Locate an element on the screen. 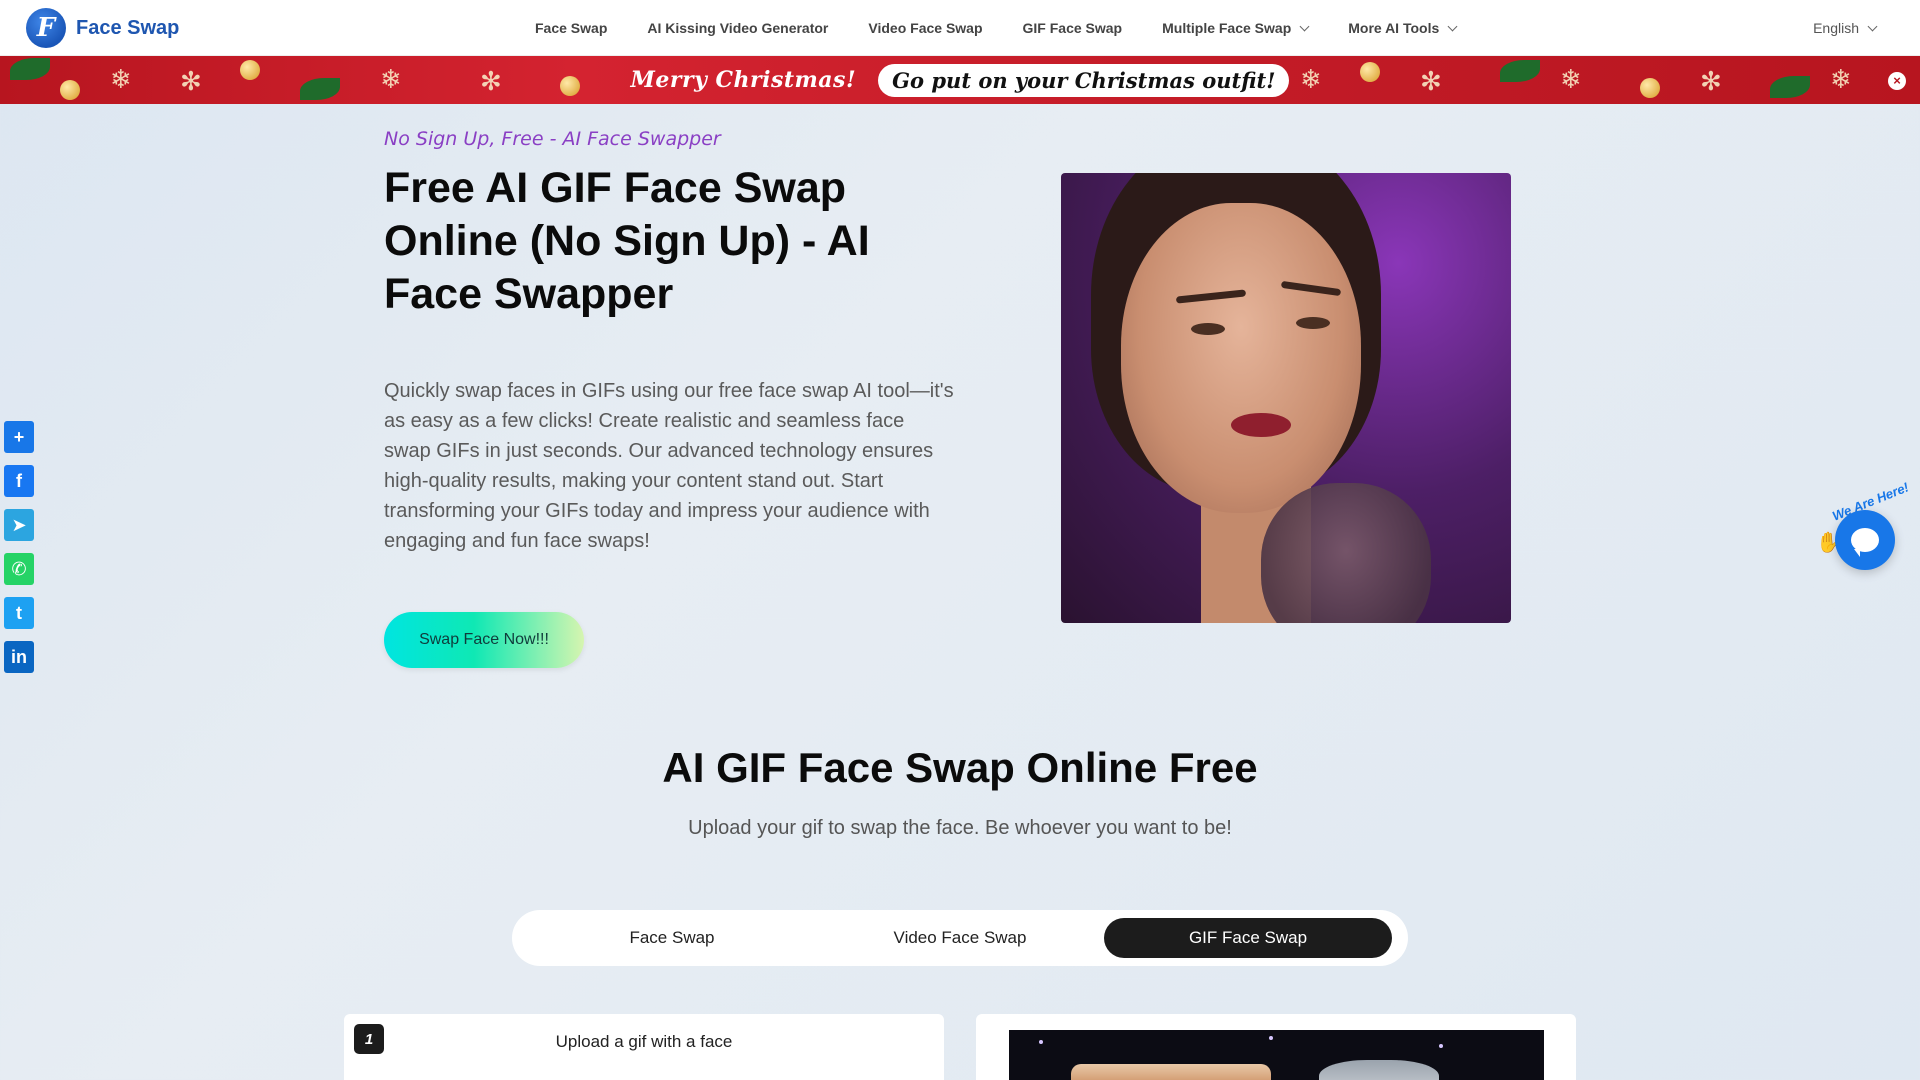 This screenshot has width=1920, height=1080. nav-label: Face Swap is located at coordinates (571, 28).